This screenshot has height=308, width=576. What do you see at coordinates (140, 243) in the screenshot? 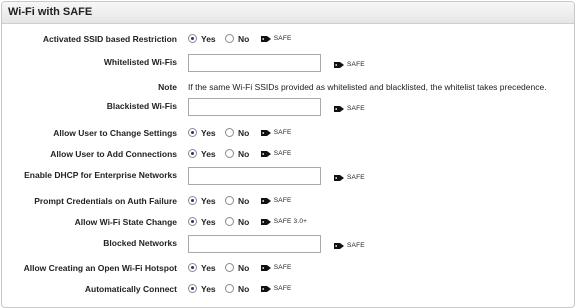
I see `blocked-label: Blocked Networks` at bounding box center [140, 243].